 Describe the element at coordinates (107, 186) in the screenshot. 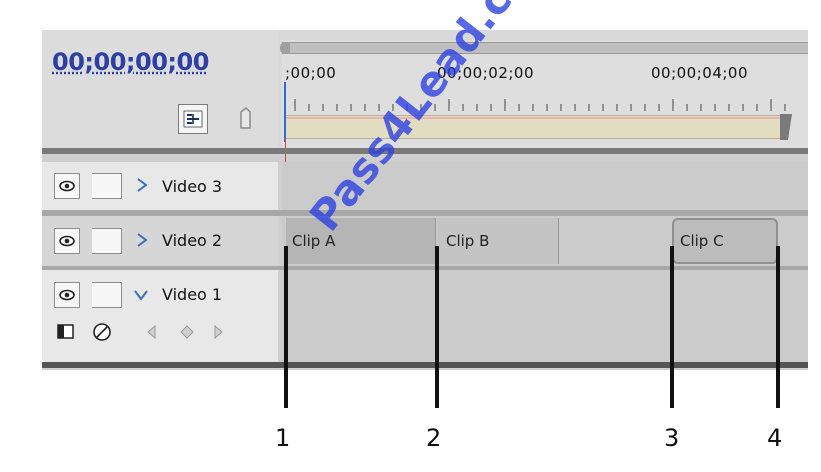

I see `lock-track-video3` at that location.